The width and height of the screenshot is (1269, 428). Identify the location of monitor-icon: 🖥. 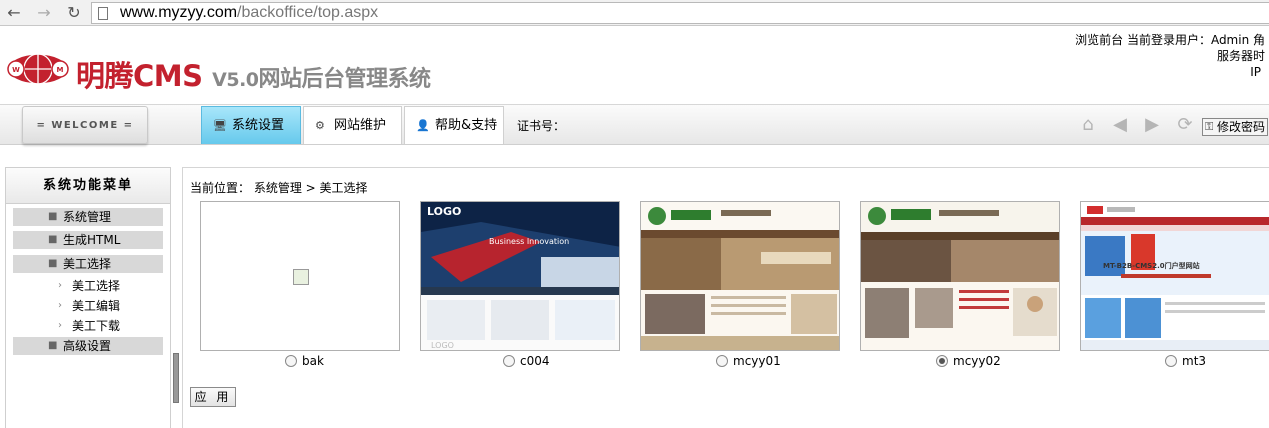
(220, 125).